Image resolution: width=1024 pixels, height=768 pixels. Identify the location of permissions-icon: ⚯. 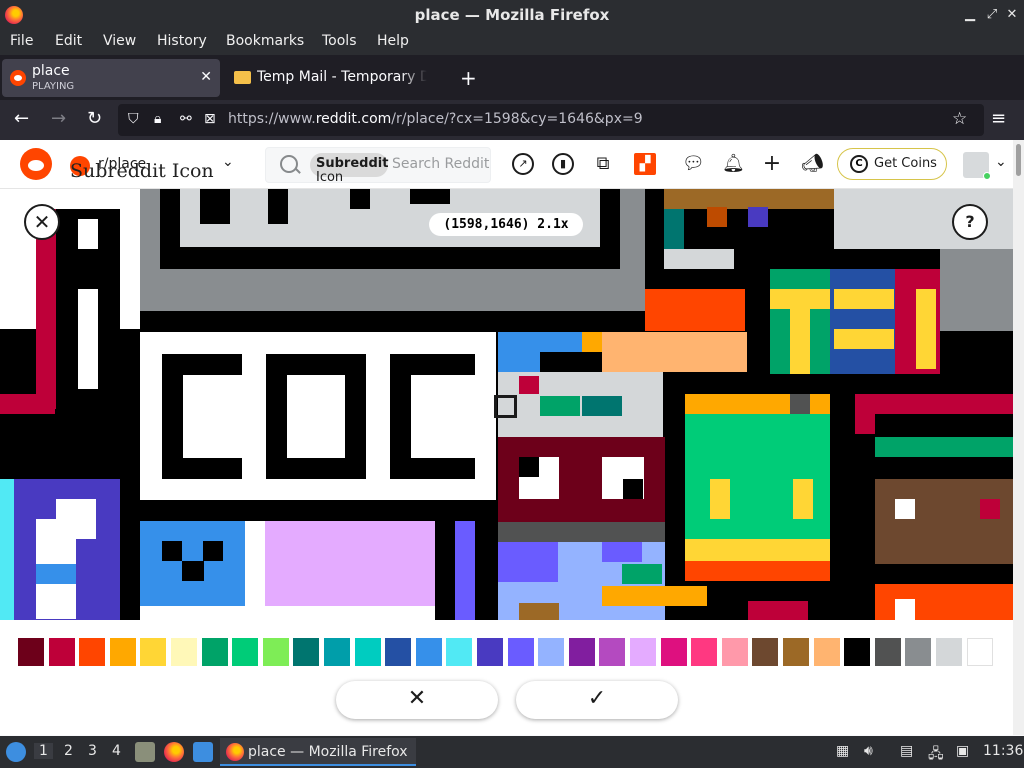
(186, 119).